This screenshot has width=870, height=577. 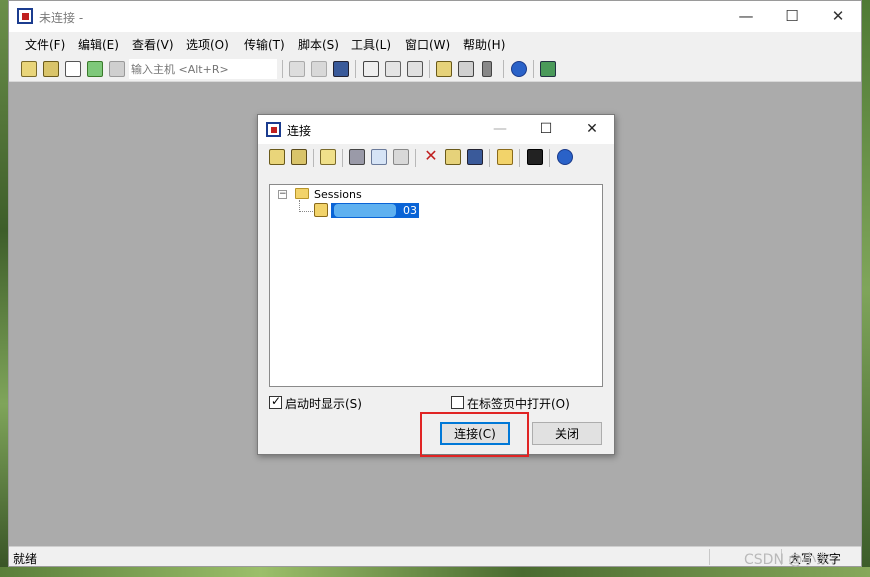 What do you see at coordinates (592, 129) in the screenshot?
I see `dialog-close-button: ✕` at bounding box center [592, 129].